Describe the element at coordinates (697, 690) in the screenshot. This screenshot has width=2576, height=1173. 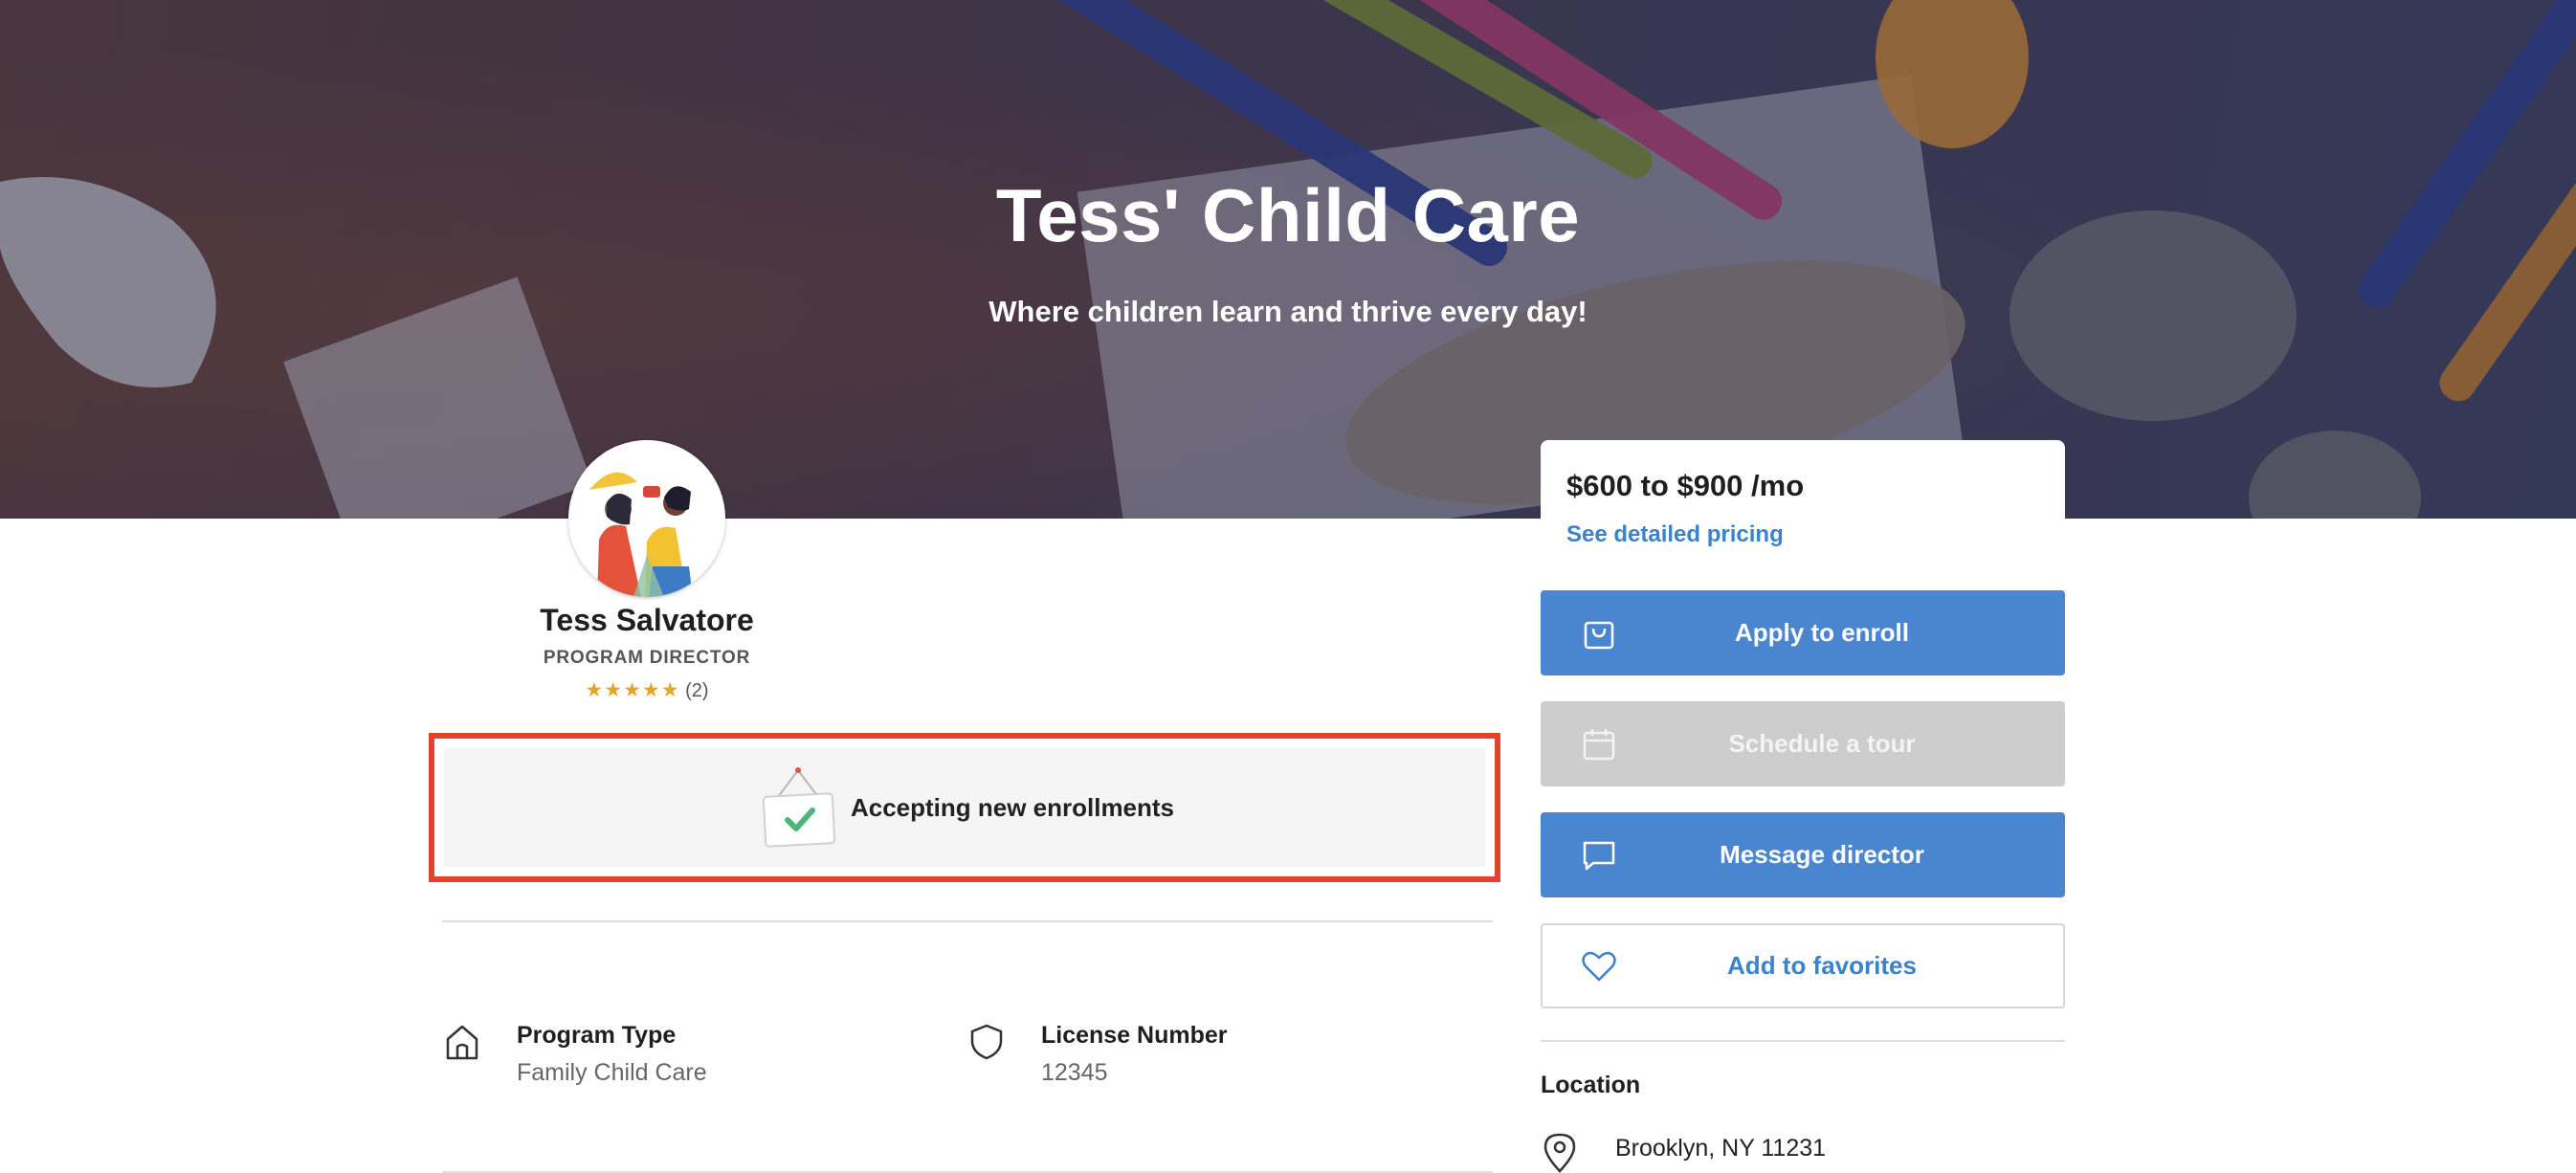
I see `review-count: (2)` at that location.